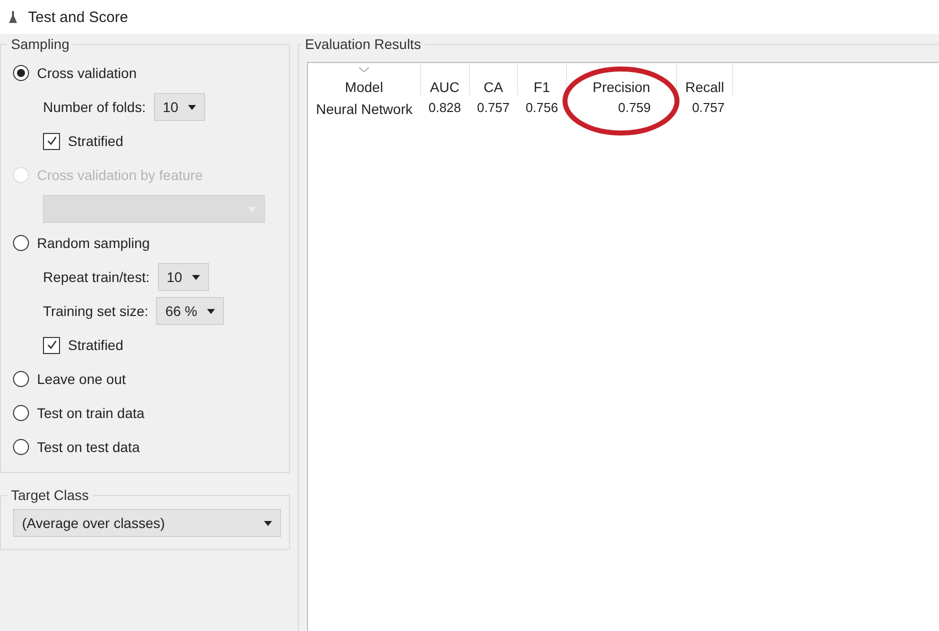  Describe the element at coordinates (87, 73) in the screenshot. I see `radio-label: Cross validation` at that location.